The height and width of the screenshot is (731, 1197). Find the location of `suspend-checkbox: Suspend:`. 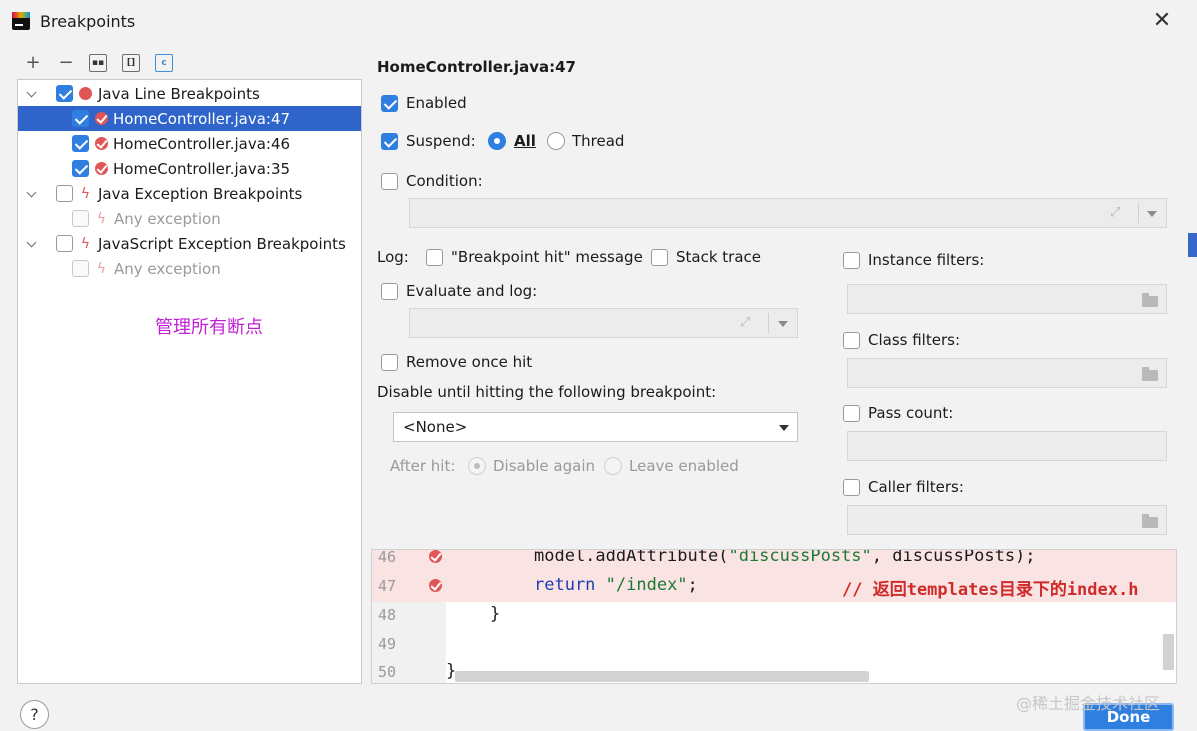

suspend-checkbox: Suspend: is located at coordinates (428, 141).